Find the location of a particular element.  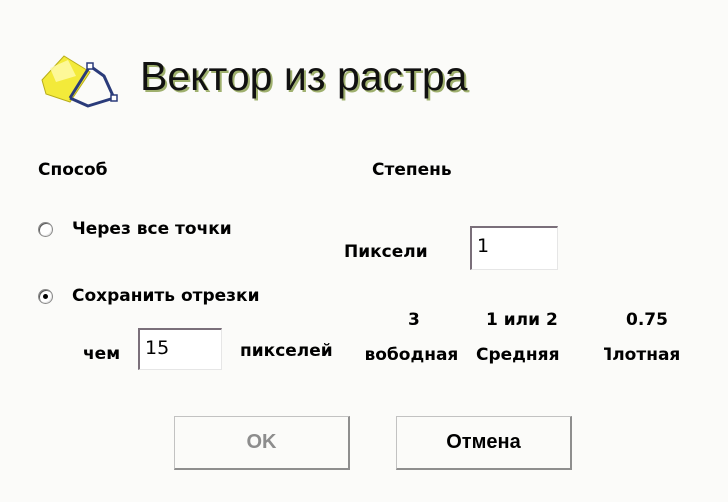

segment-prefix-label: чем is located at coordinates (102, 354).